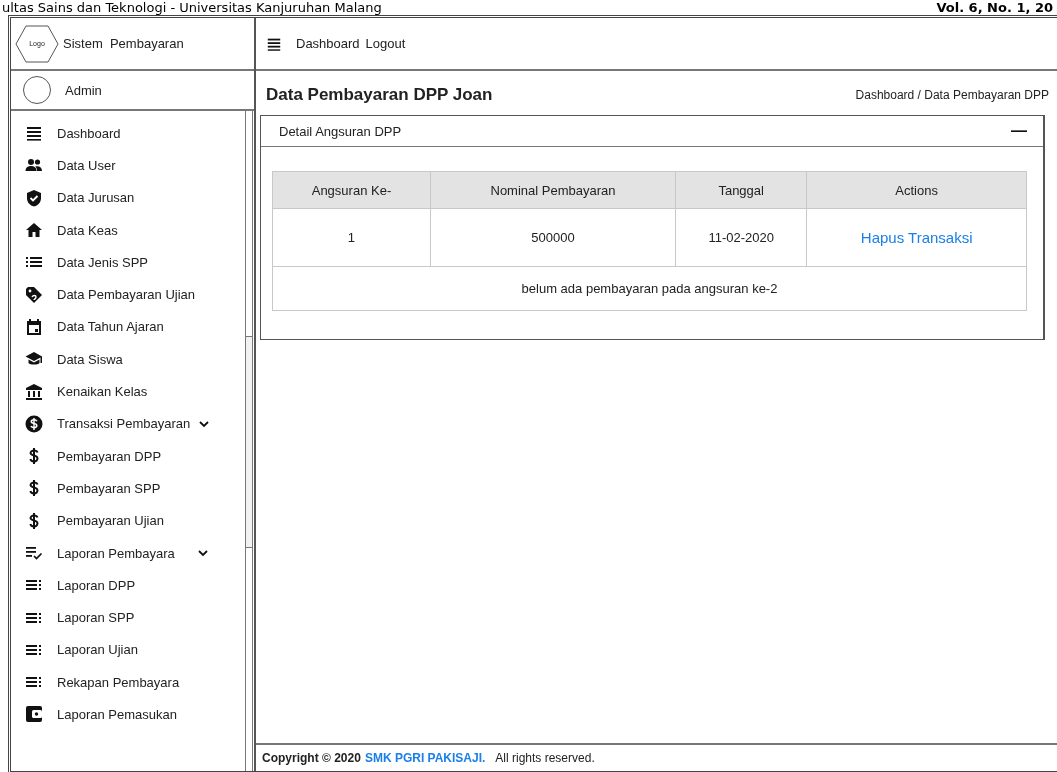  Describe the element at coordinates (128, 262) in the screenshot. I see `sidebar-item: Data Jenis SPP` at that location.